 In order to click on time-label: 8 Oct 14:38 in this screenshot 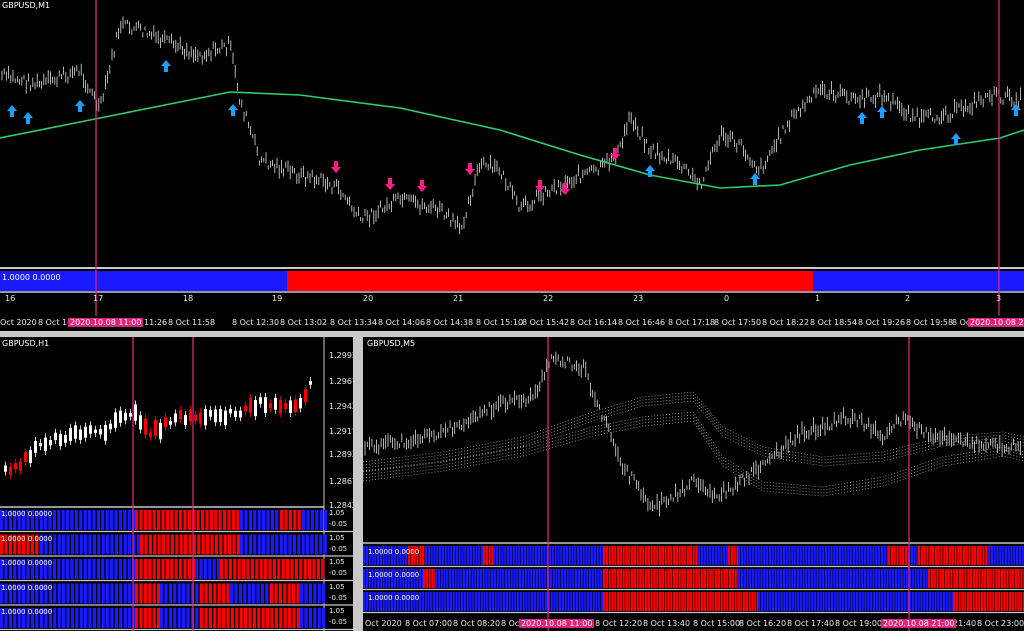, I will do `click(450, 322)`.